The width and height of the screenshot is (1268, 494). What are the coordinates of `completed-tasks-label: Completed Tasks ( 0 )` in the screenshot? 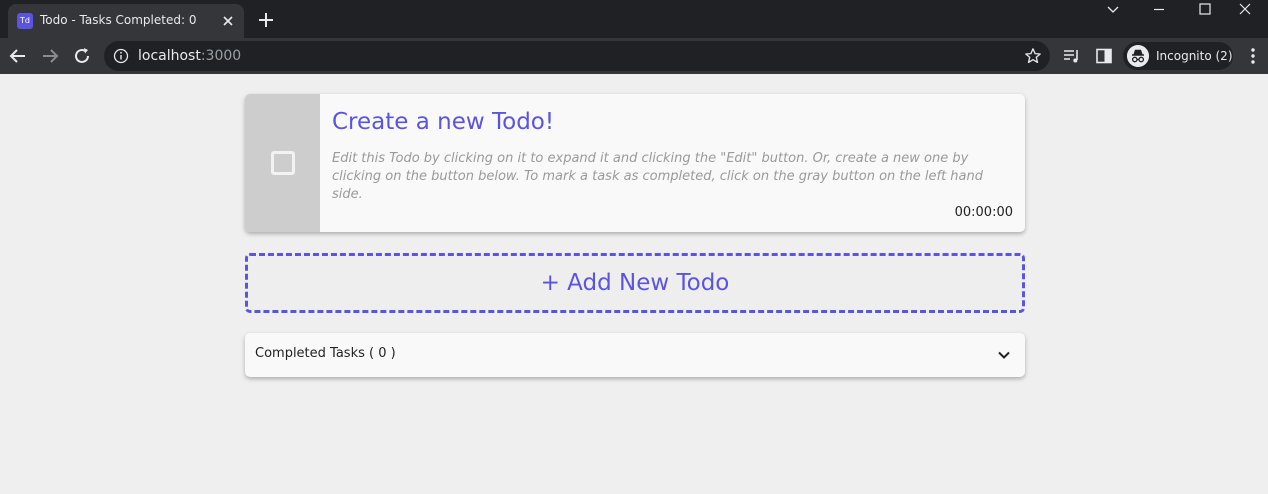 It's located at (325, 353).